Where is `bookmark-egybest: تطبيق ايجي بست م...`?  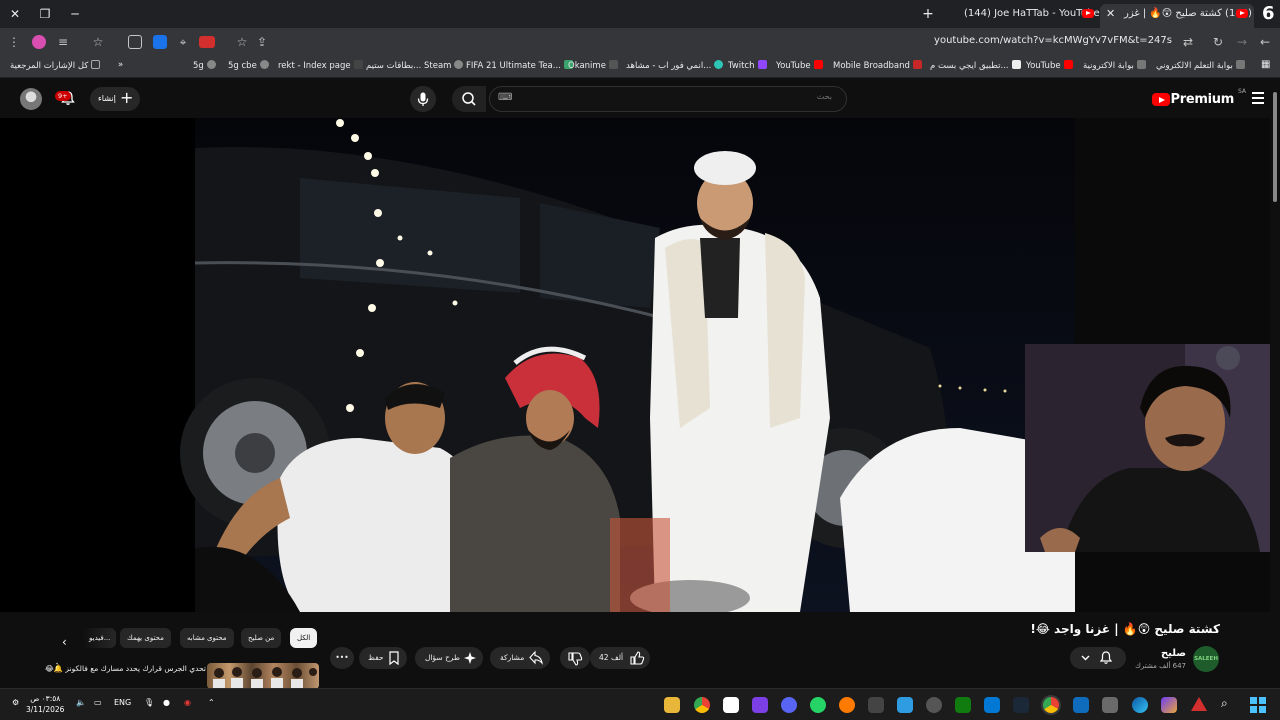
bookmark-egybest: تطبيق ايجي بست م... is located at coordinates (975, 65).